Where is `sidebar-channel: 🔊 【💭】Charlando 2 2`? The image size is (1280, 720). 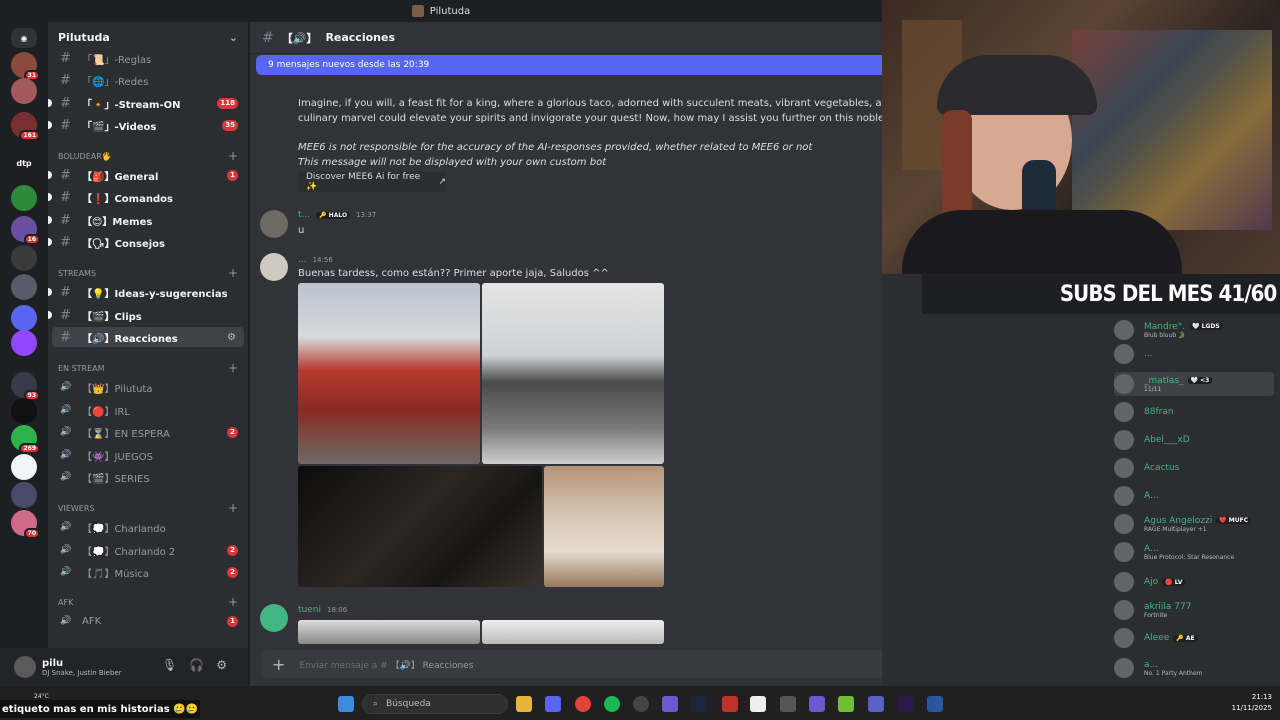 sidebar-channel: 🔊 【💭】Charlando 2 2 is located at coordinates (148, 550).